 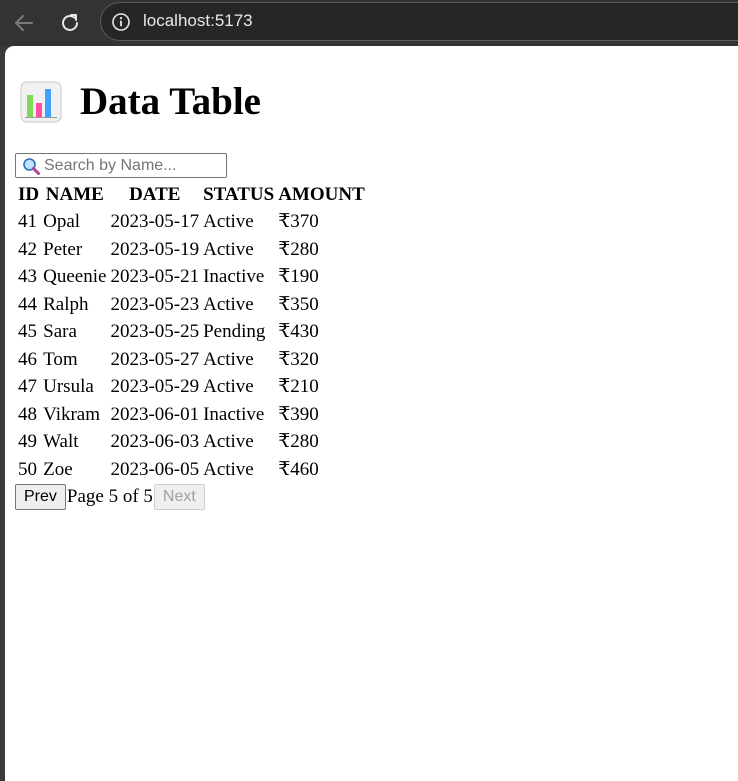 I want to click on arrow-left-icon, so click(x=24, y=23).